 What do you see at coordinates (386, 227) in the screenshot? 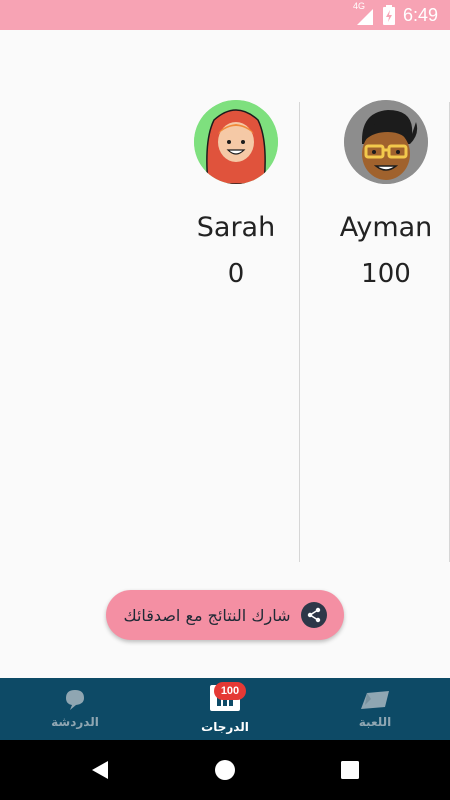
I see `player-name: Ayman` at bounding box center [386, 227].